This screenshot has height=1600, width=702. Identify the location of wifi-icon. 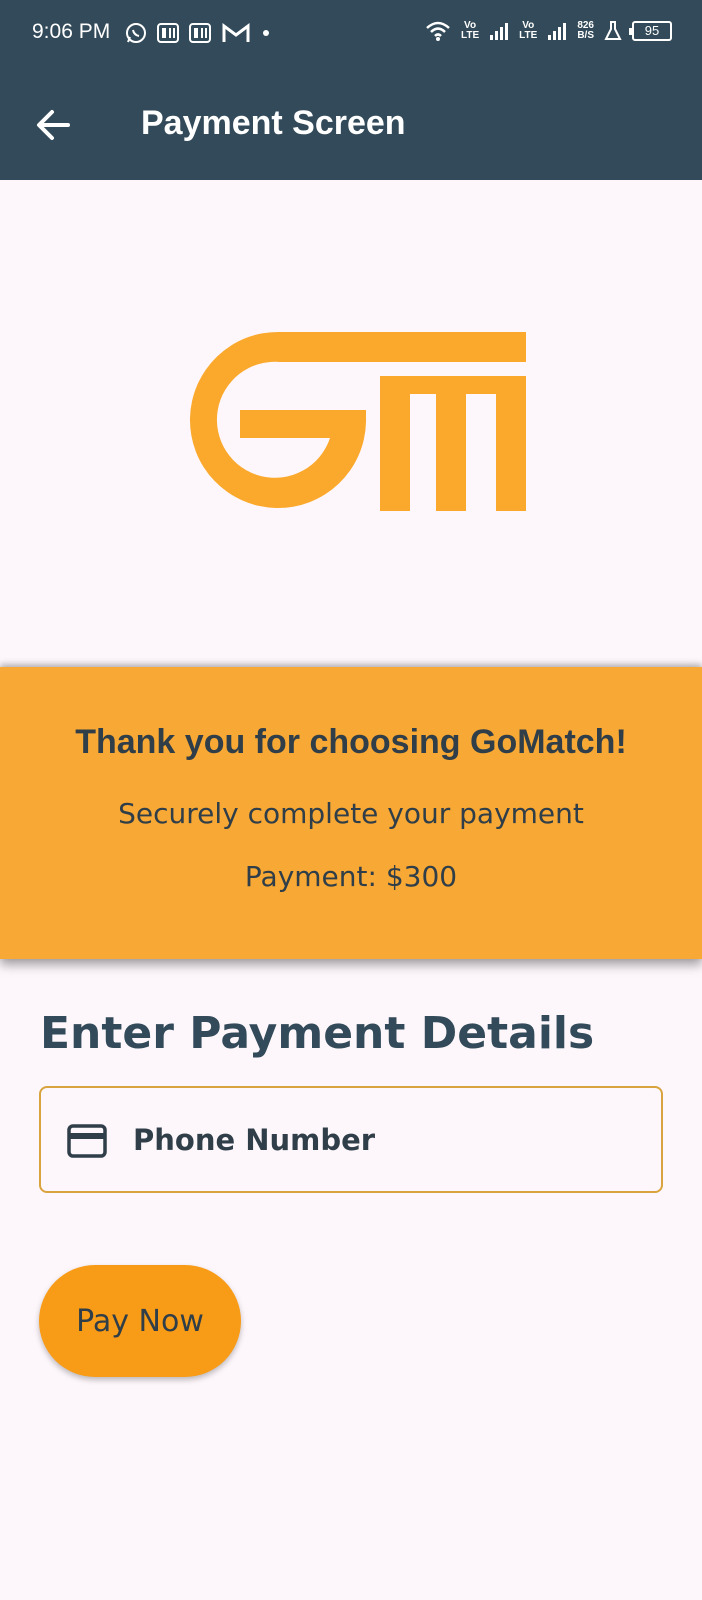
(438, 31).